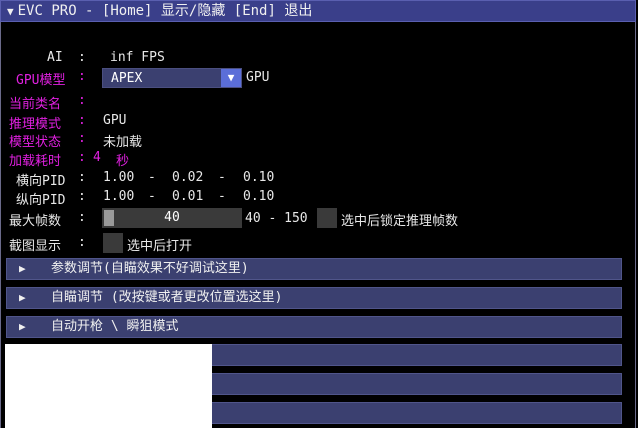 This screenshot has height=428, width=638. I want to click on v-pid-label: 纵向PID, so click(41, 200).